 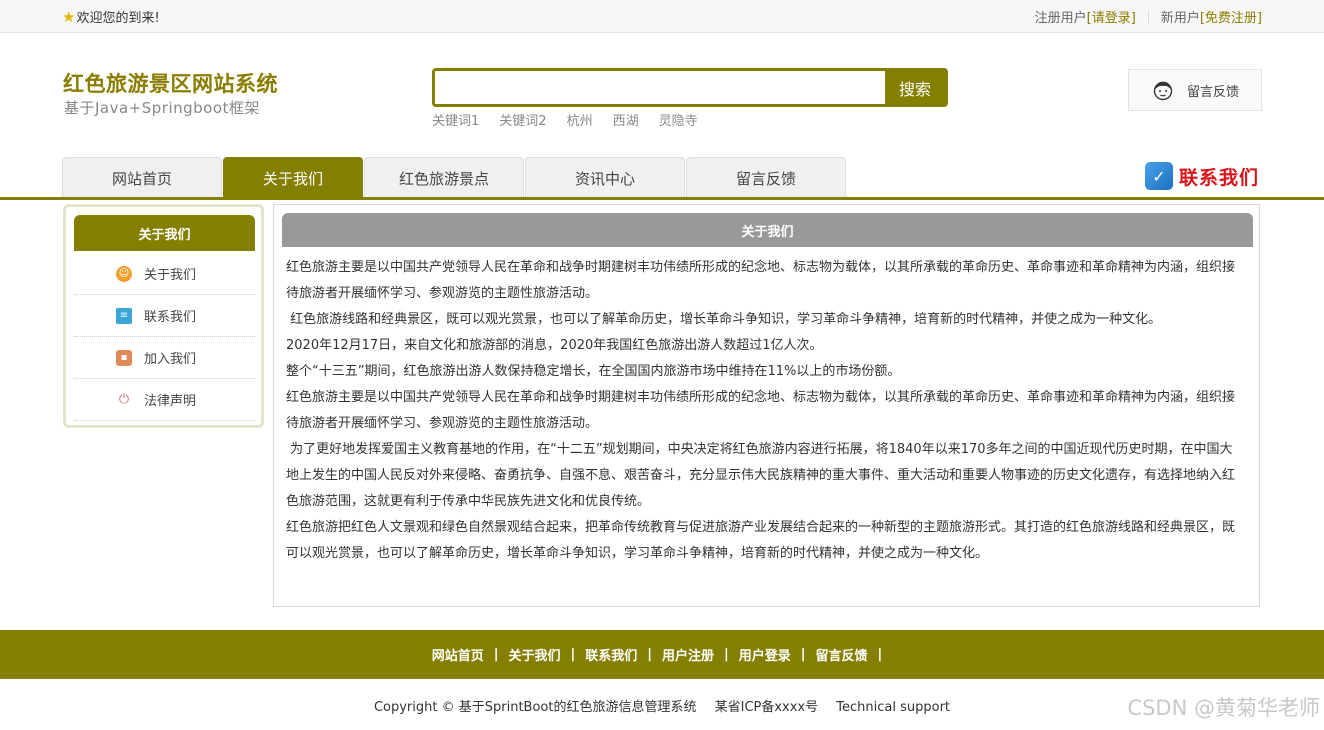 What do you see at coordinates (766, 707) in the screenshot?
I see `icp-text: 某省ICP备xxxx号` at bounding box center [766, 707].